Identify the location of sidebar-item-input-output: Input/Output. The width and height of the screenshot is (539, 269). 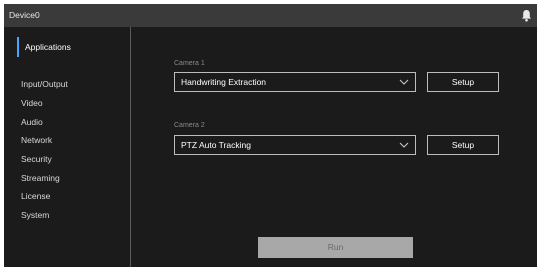
(44, 84).